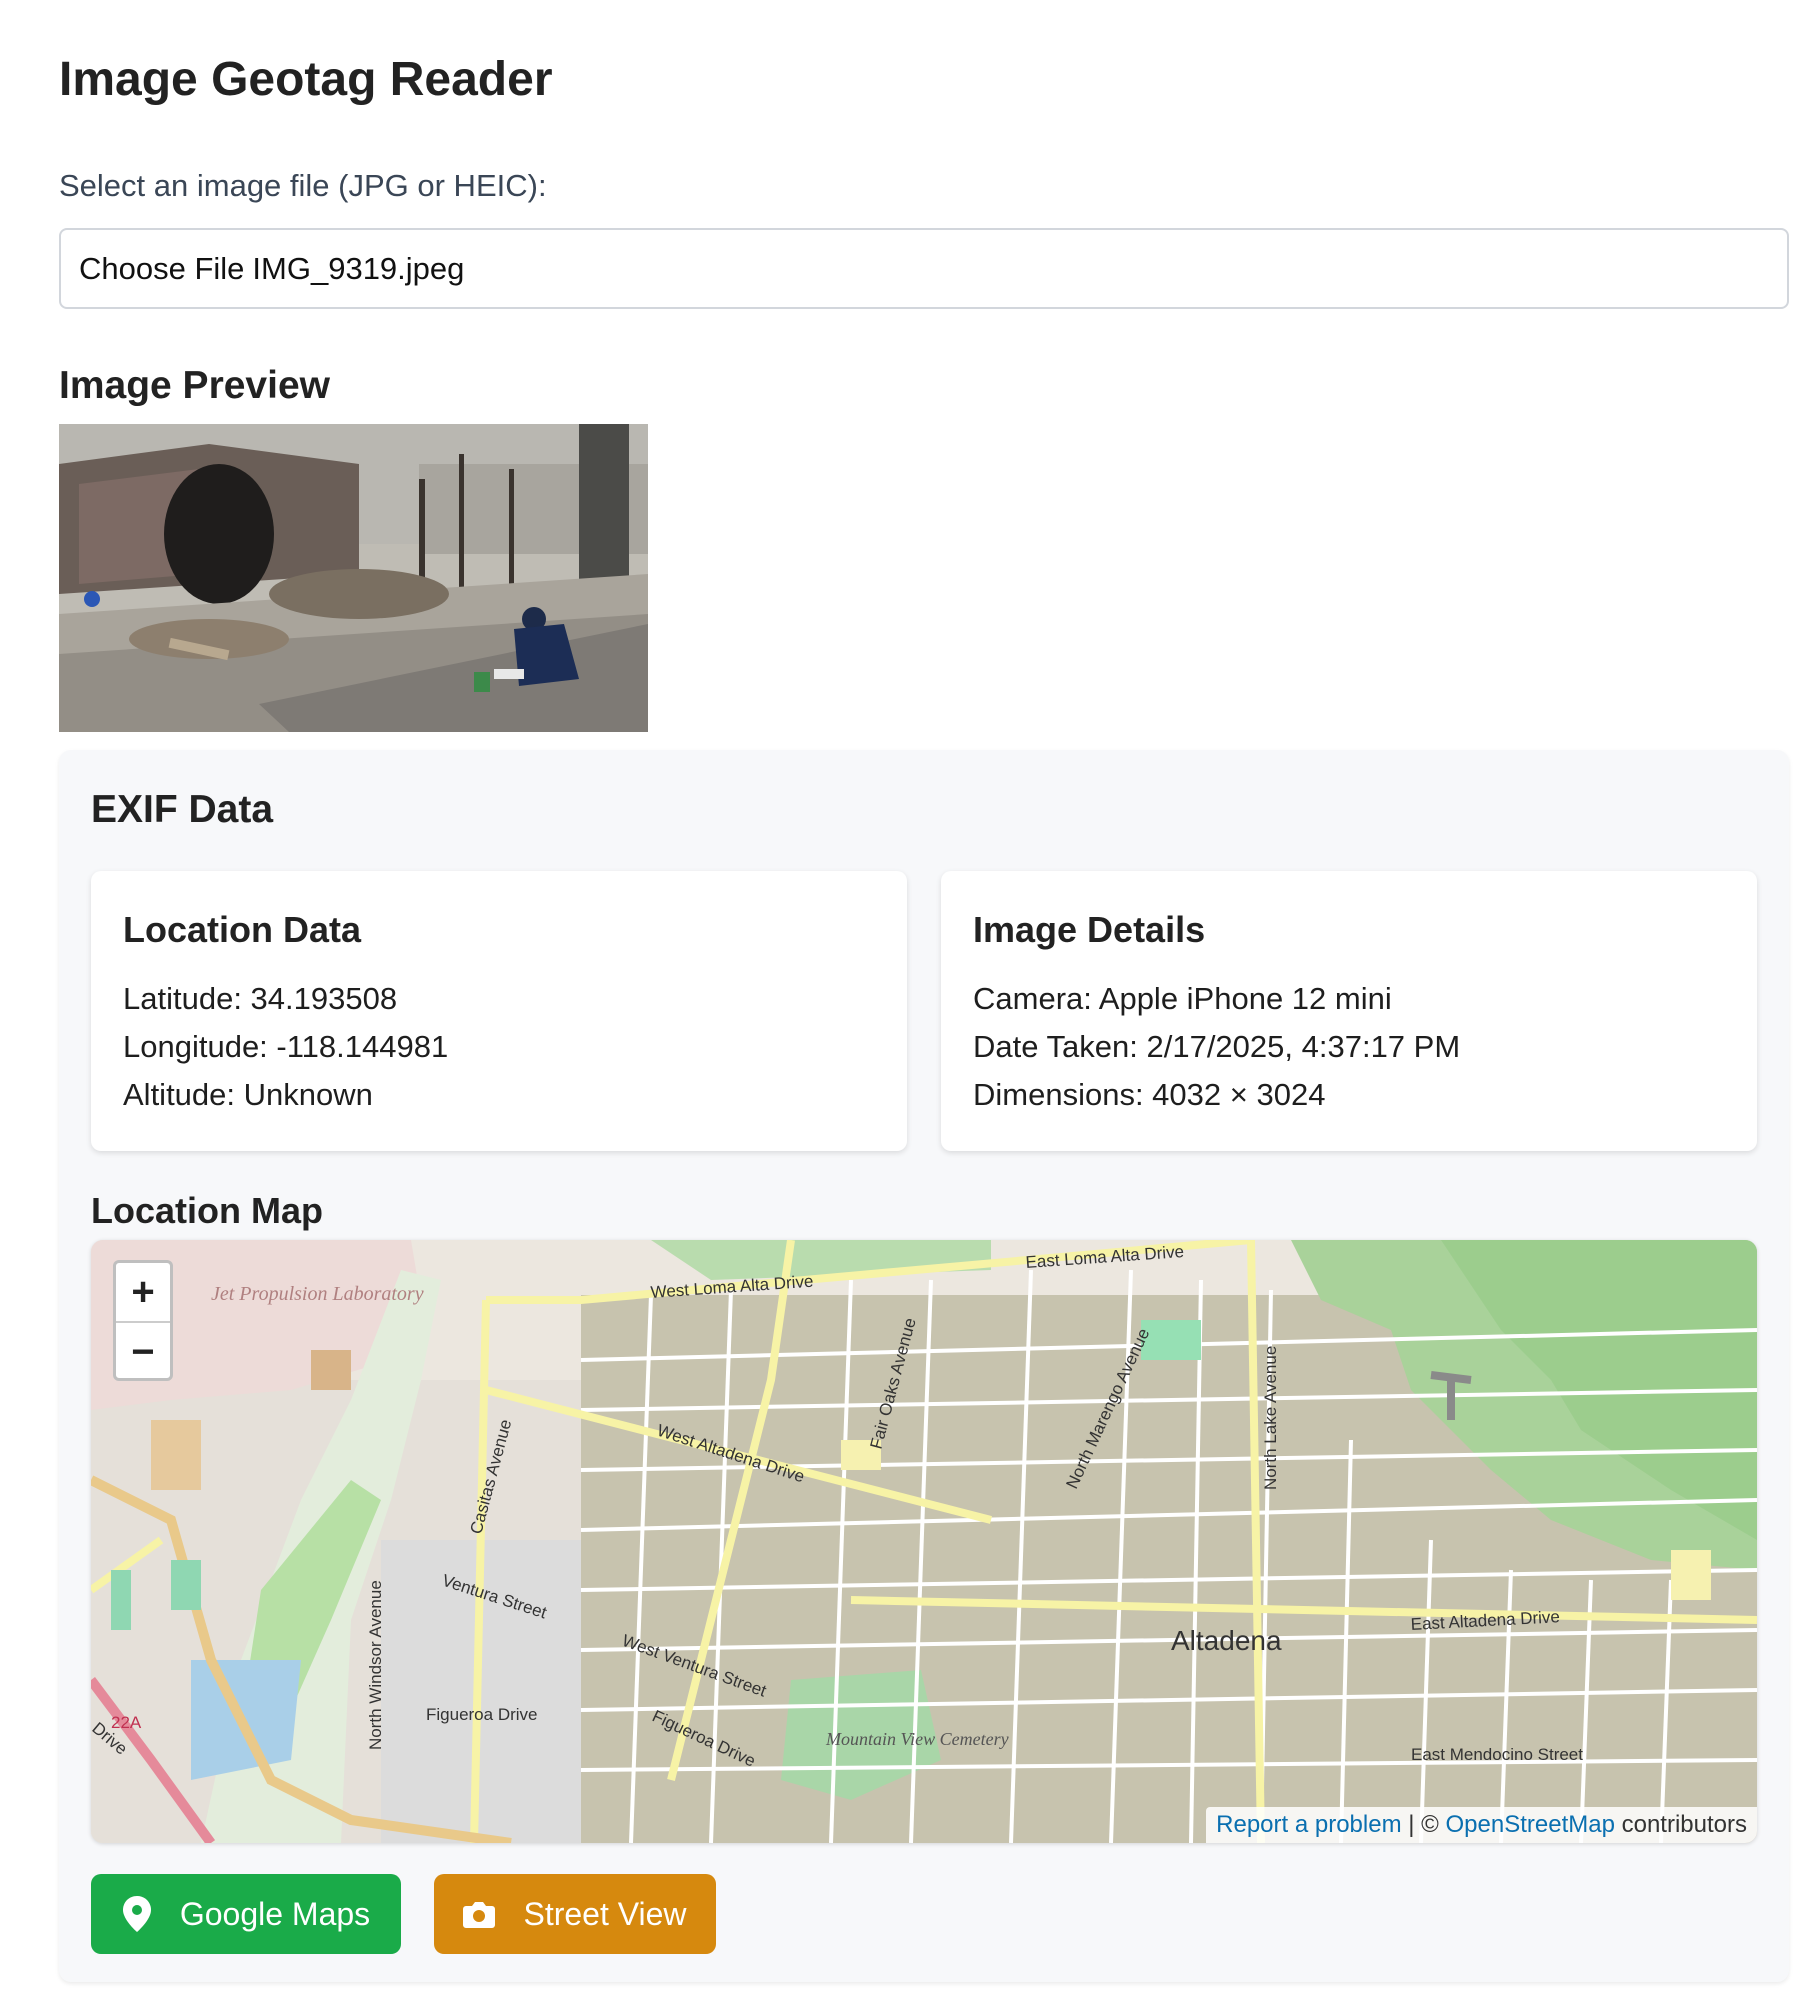  Describe the element at coordinates (317, 1294) in the screenshot. I see `map-label-jpl: Jet Propulsion Laboratory` at that location.